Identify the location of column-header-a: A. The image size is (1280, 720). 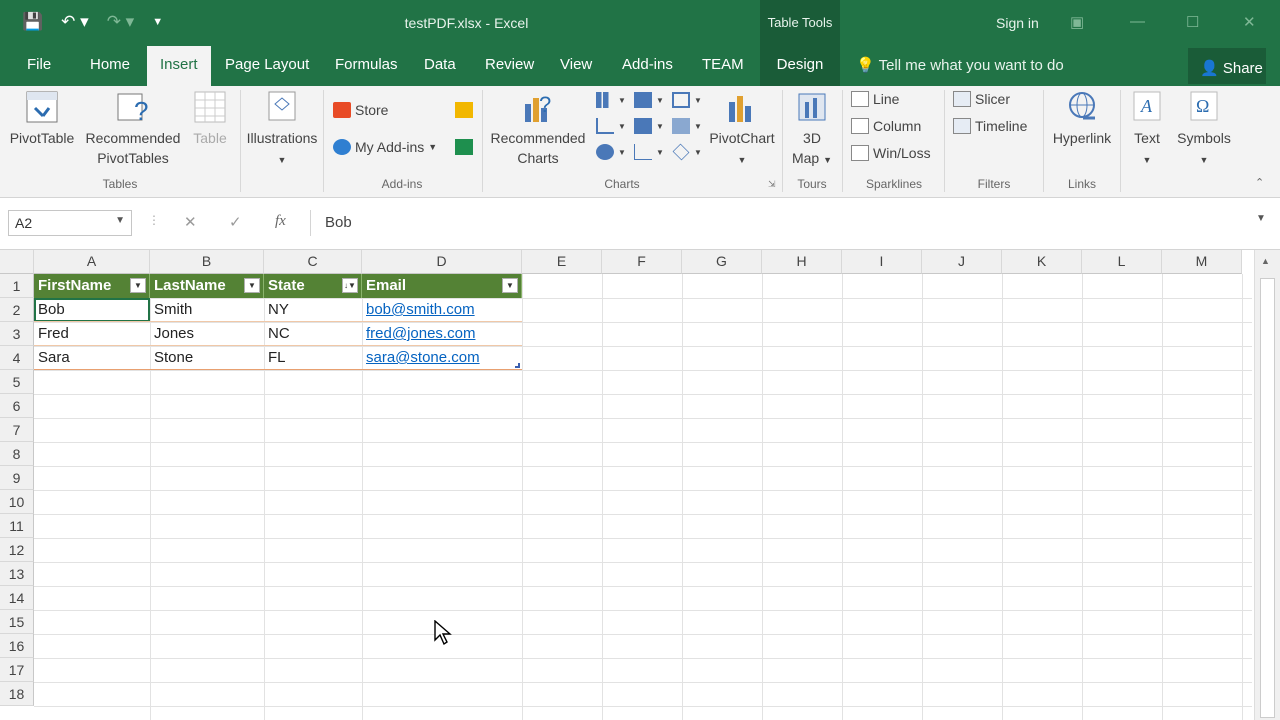
(92, 262).